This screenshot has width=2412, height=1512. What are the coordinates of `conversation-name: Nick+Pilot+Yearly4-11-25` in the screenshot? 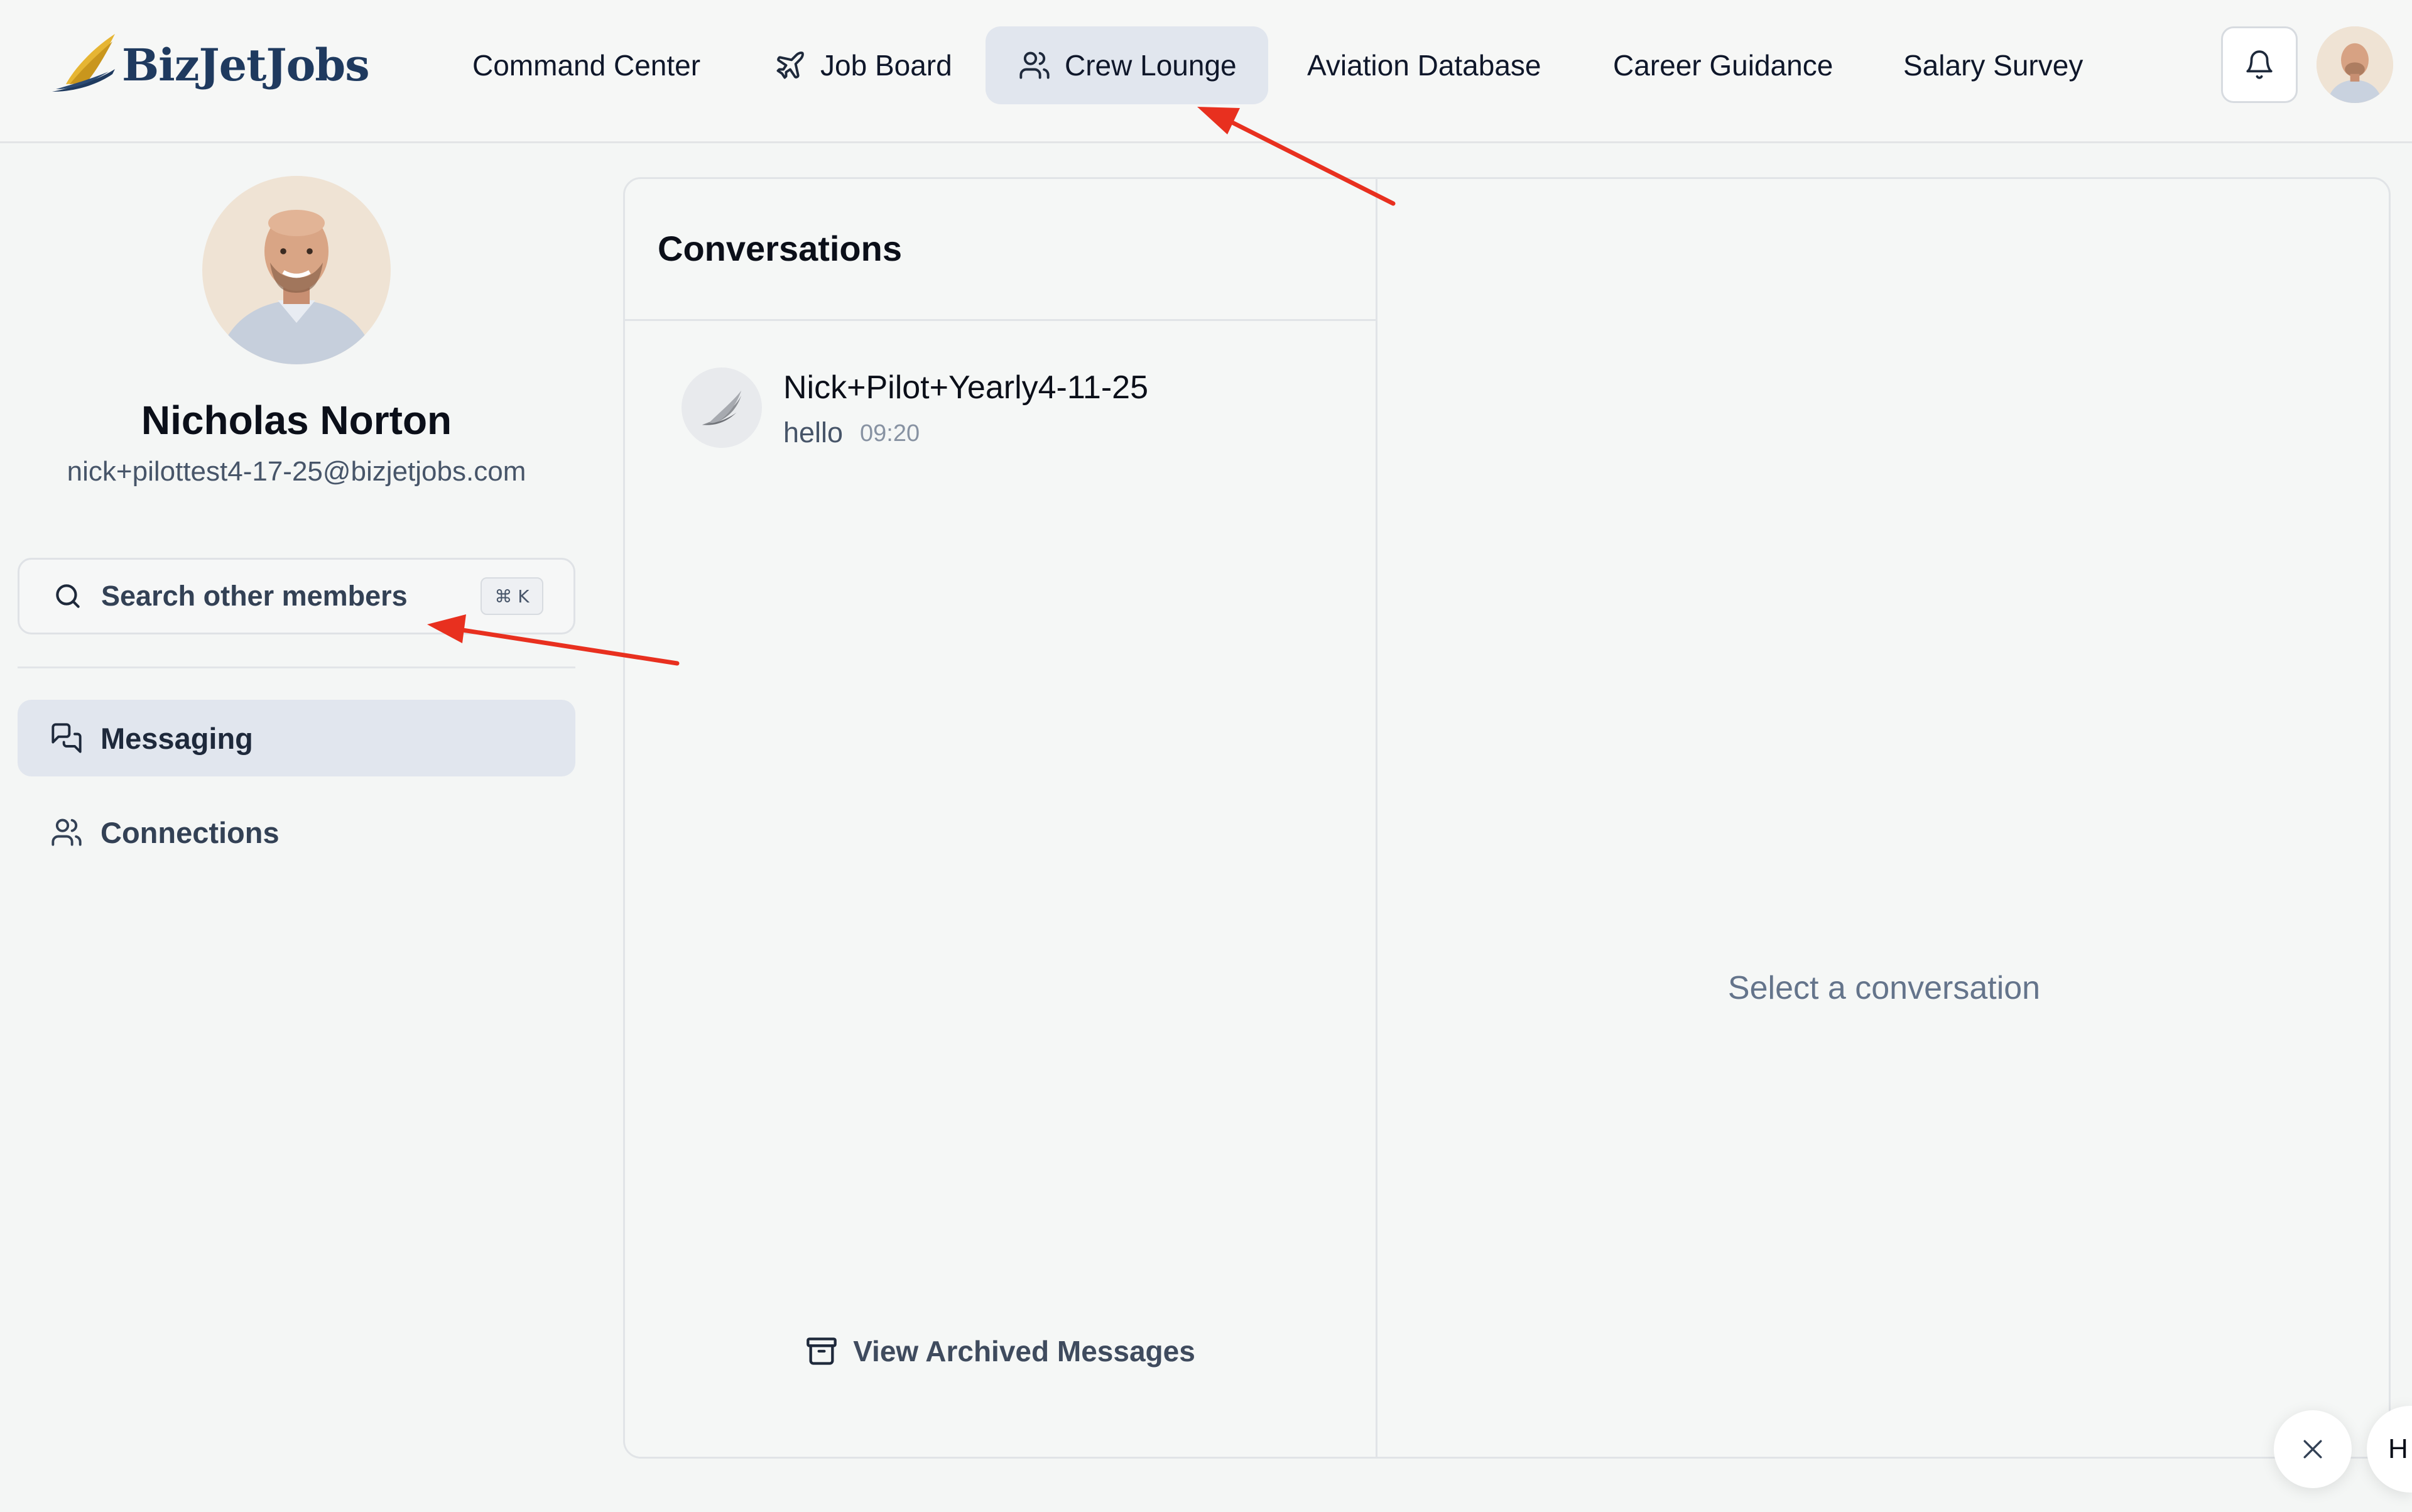 It's located at (966, 387).